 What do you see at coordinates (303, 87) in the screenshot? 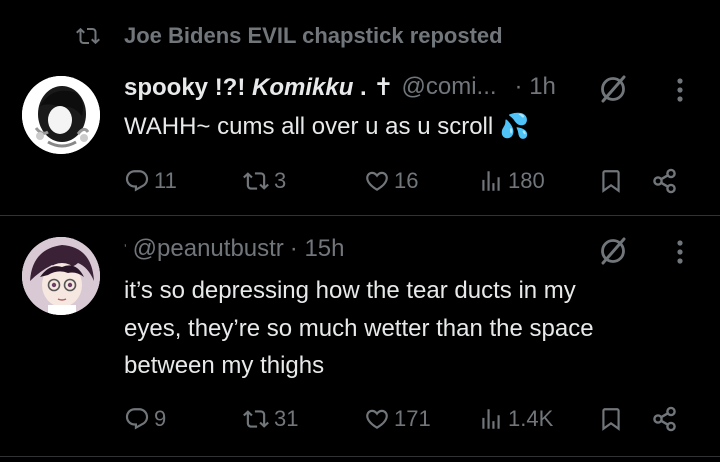
I see `display-name-italic: Komikku` at bounding box center [303, 87].